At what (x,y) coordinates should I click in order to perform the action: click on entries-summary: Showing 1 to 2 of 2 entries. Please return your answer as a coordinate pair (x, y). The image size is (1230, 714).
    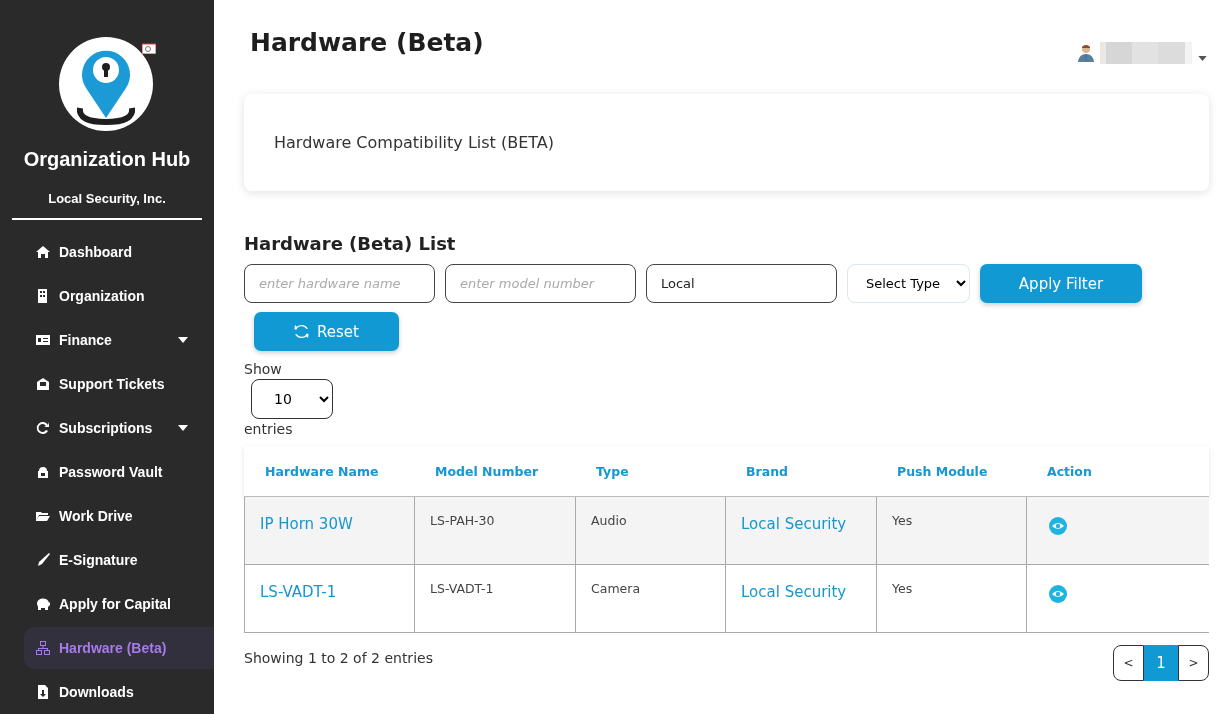
    Looking at the image, I should click on (338, 658).